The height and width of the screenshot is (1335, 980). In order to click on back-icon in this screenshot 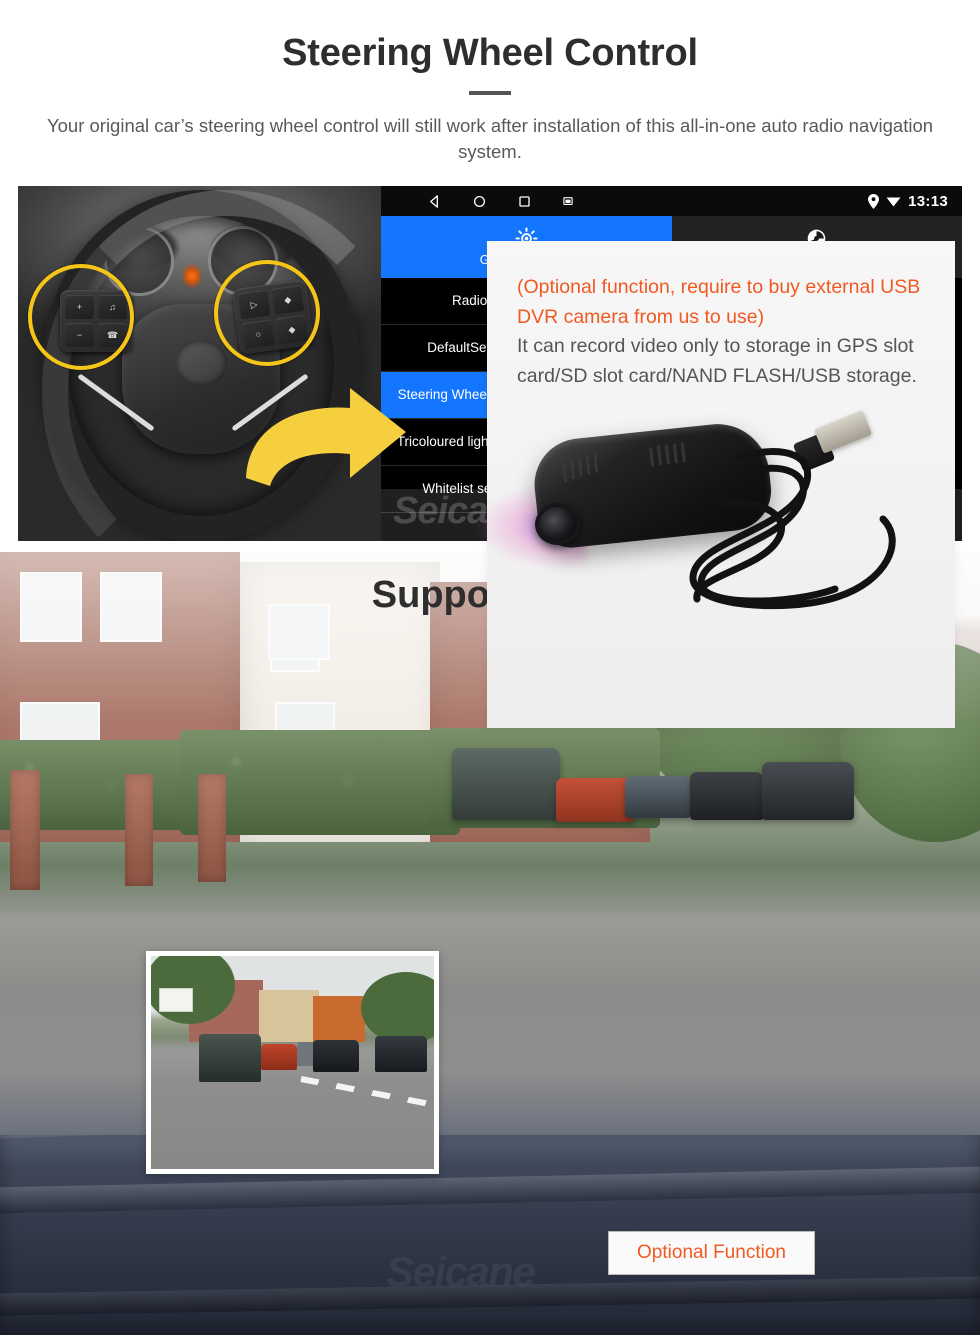, I will do `click(434, 201)`.